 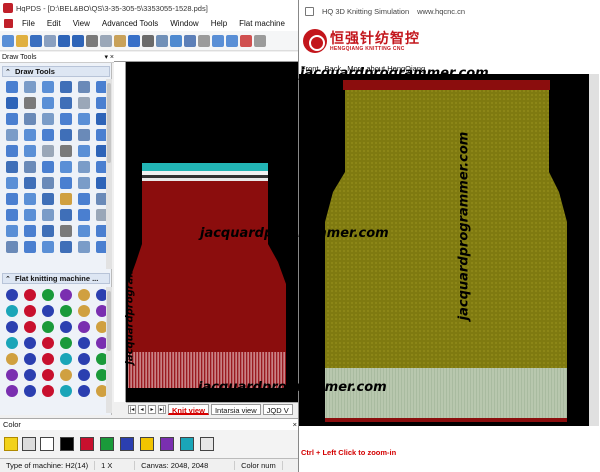 I want to click on simulation-scrollbar, so click(x=594, y=250).